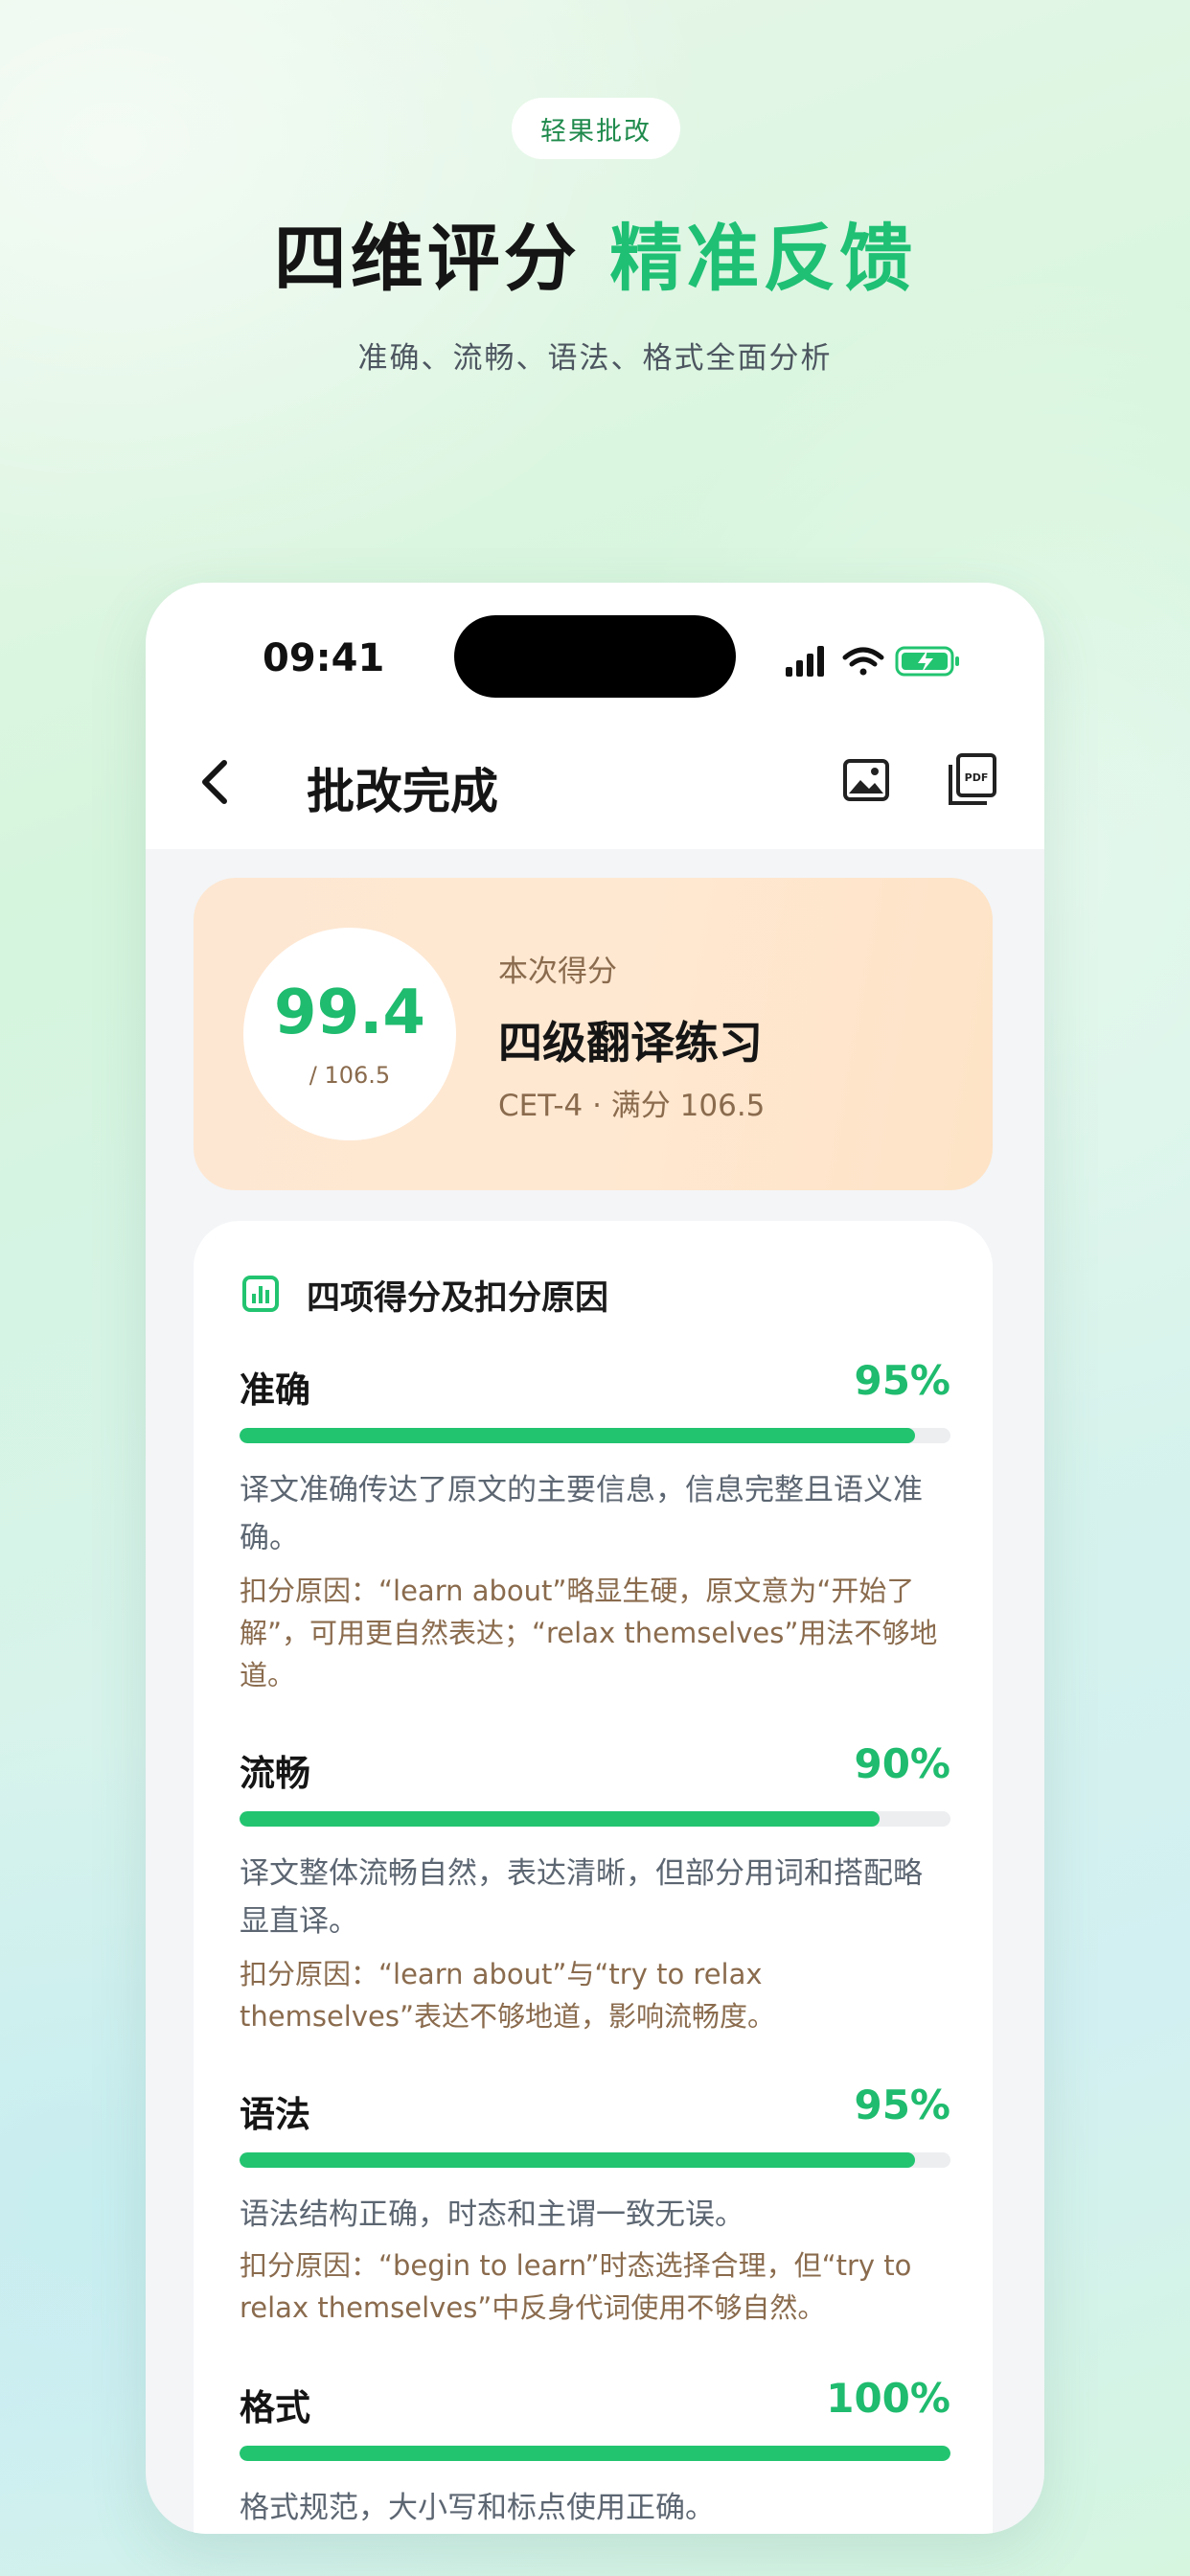 The image size is (1190, 2576). Describe the element at coordinates (581, 1514) in the screenshot. I see `metric-description: 译文准确传达了原文的主要信息，信息完整且语义准确。` at that location.